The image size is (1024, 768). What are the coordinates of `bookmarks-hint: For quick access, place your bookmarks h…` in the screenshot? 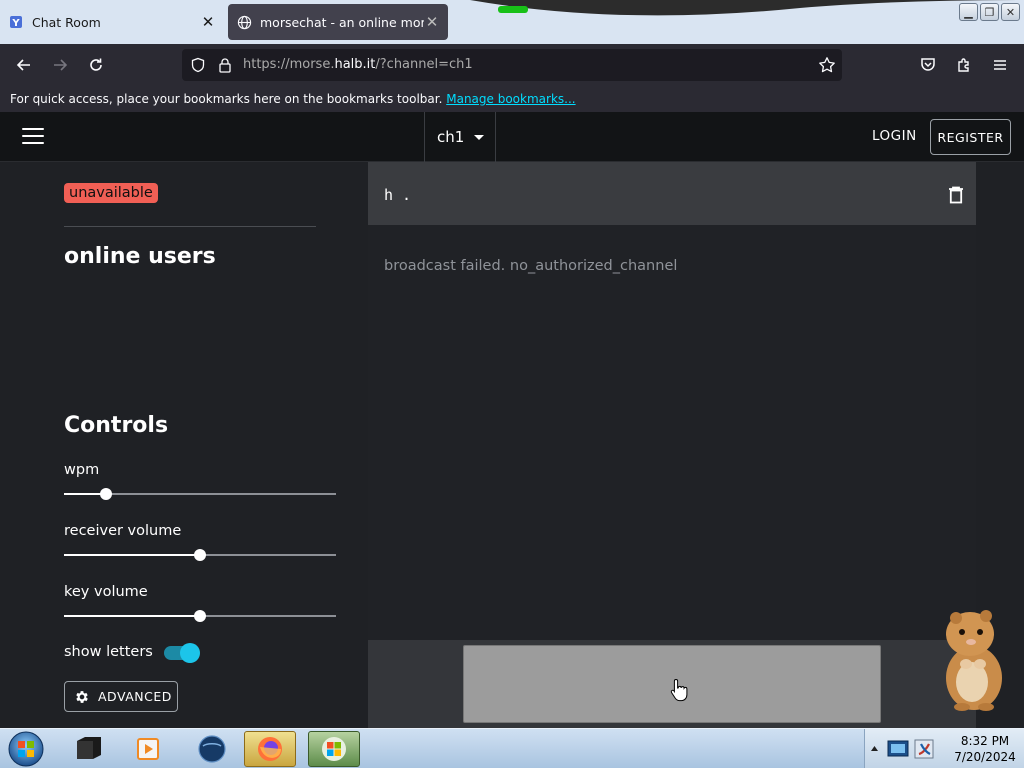 It's located at (226, 99).